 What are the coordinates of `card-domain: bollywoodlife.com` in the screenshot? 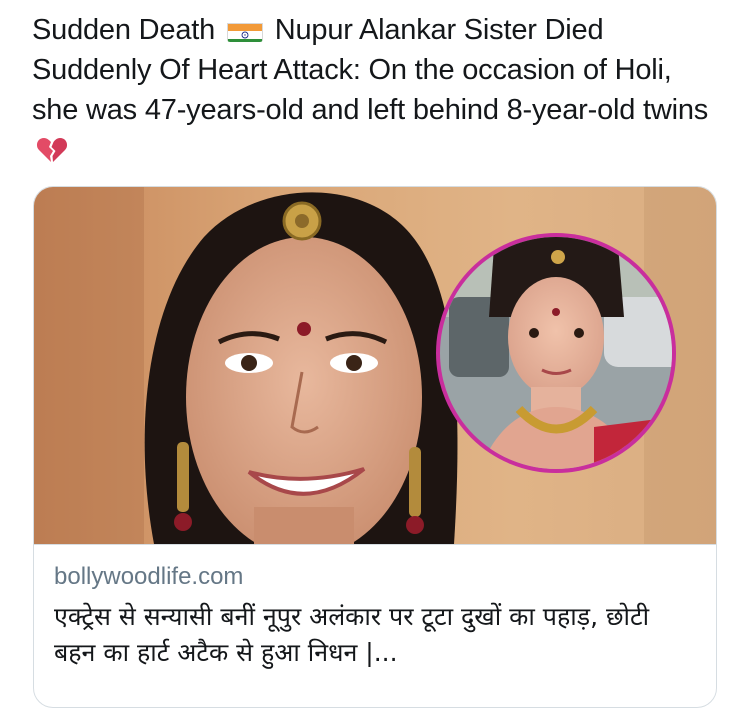 It's located at (149, 576).